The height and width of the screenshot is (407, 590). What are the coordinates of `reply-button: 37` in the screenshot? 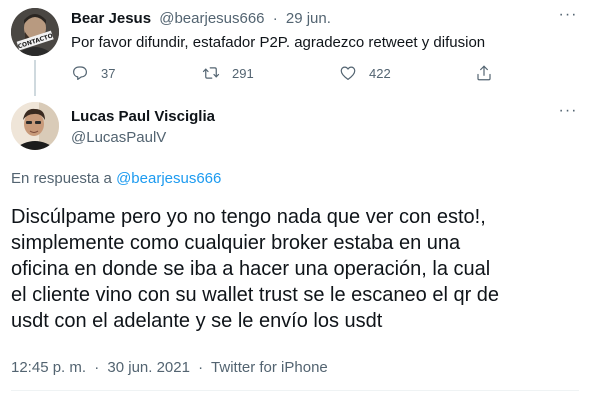 It's located at (93, 73).